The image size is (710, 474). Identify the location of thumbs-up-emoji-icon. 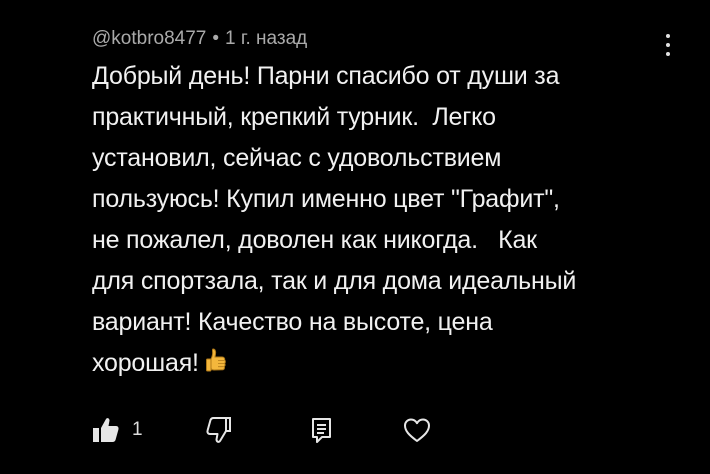
(216, 367).